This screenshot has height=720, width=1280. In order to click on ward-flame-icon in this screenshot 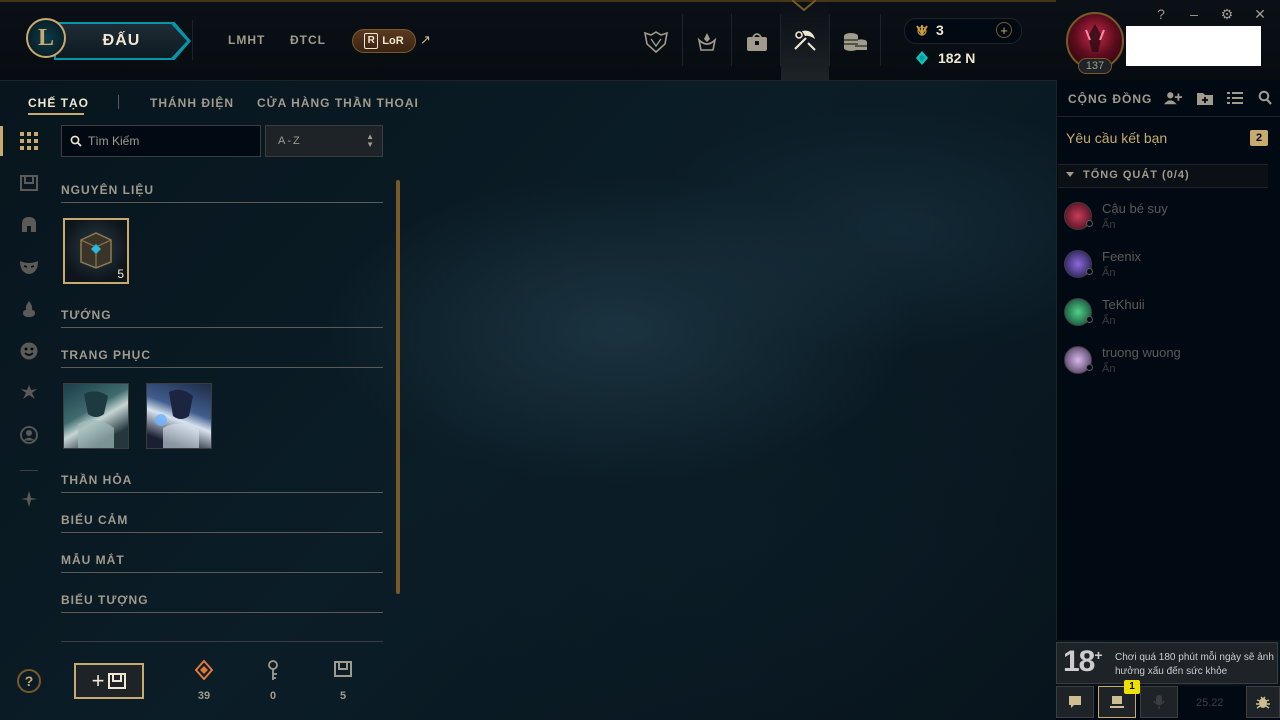, I will do `click(29, 309)`.